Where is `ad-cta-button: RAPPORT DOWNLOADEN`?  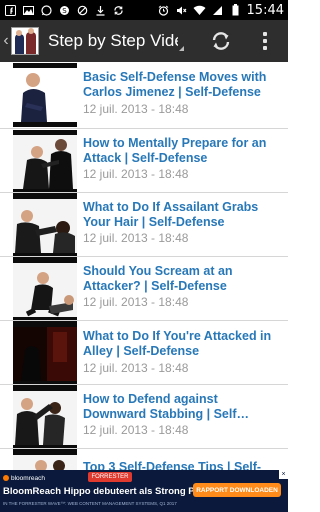
ad-cta-button: RAPPORT DOWNLOADEN is located at coordinates (237, 490).